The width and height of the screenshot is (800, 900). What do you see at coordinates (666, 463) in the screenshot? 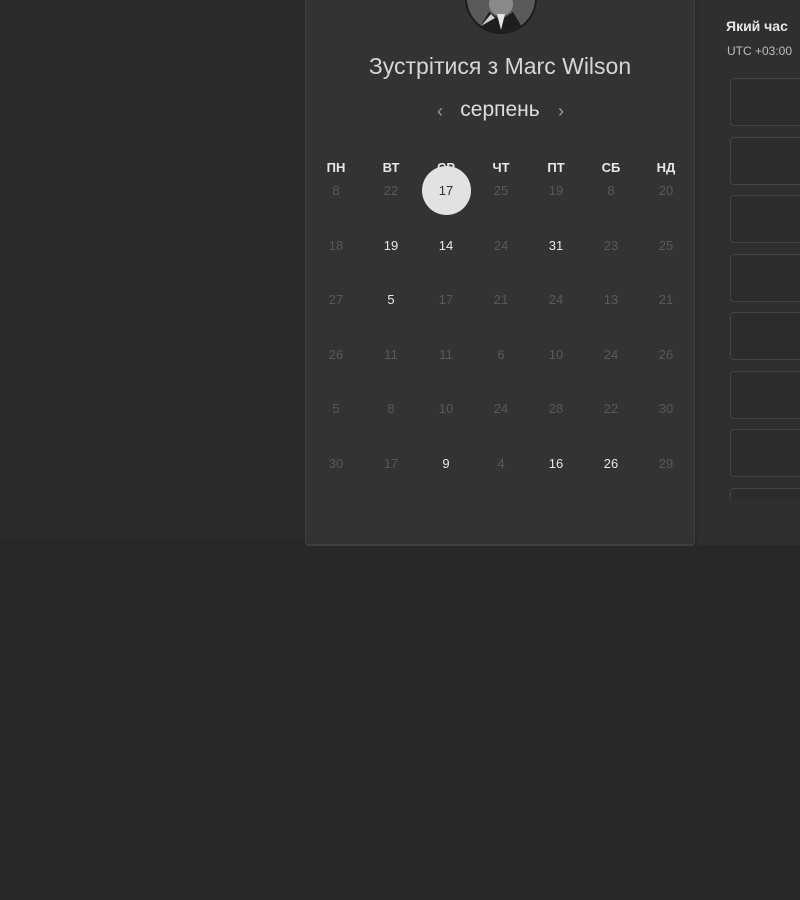
I see `calendar-day: 29` at bounding box center [666, 463].